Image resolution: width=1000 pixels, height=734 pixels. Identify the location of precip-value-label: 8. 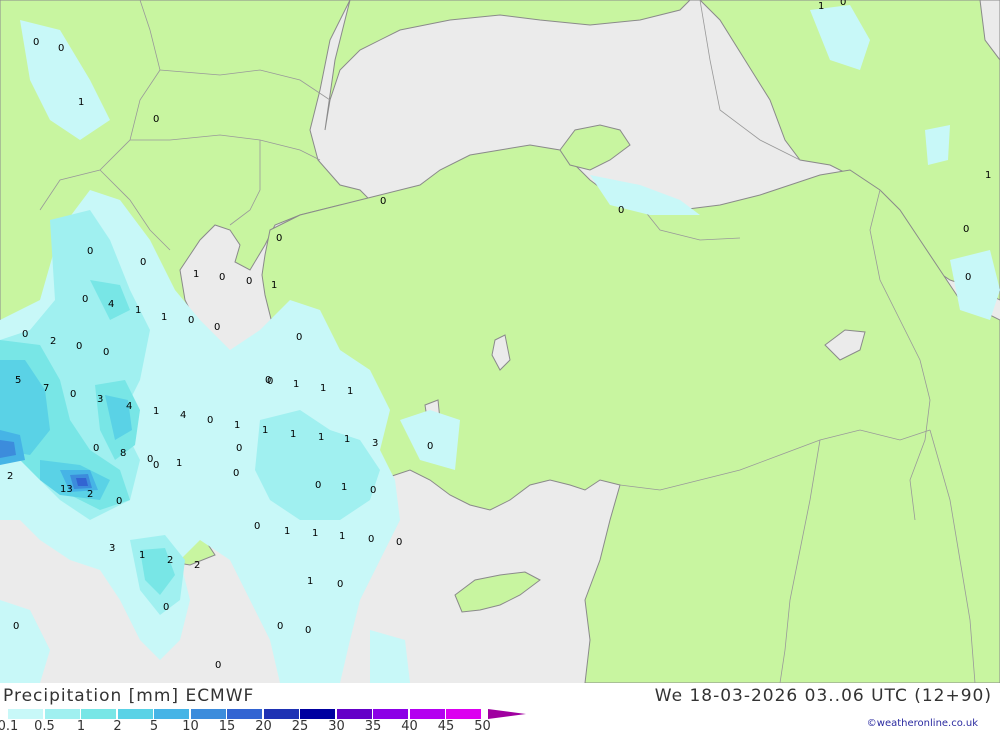
(123, 453).